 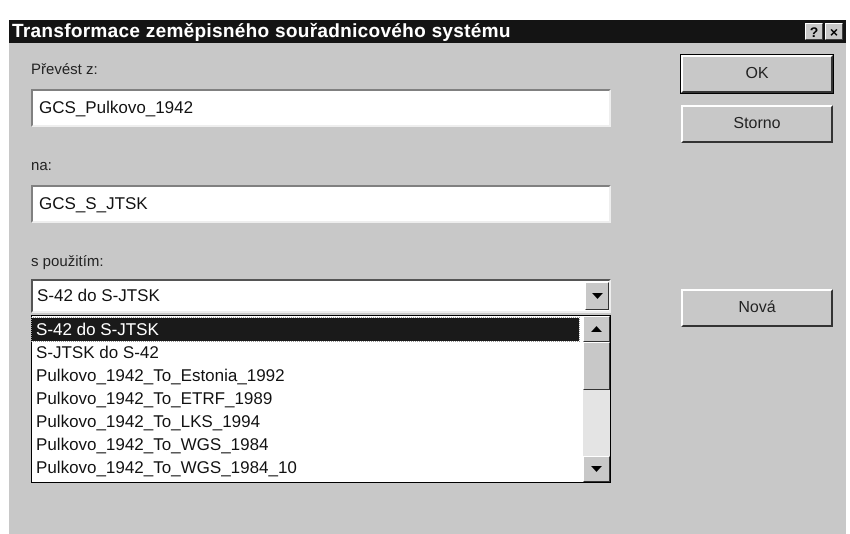 What do you see at coordinates (757, 308) in the screenshot?
I see `new-button: Nová` at bounding box center [757, 308].